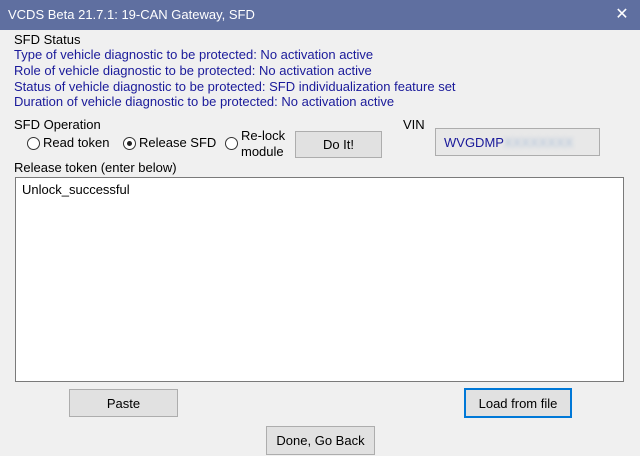 The width and height of the screenshot is (640, 456). I want to click on radio-relock-line2: module, so click(262, 151).